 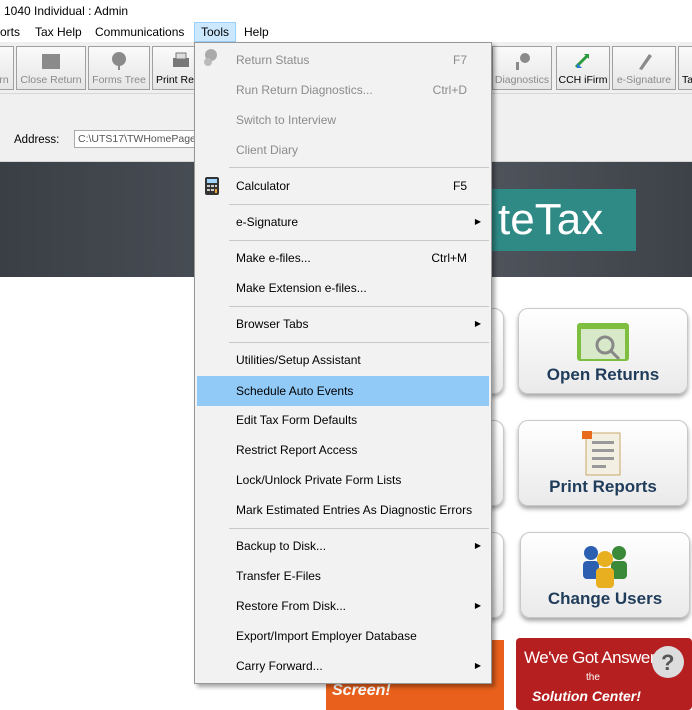 What do you see at coordinates (343, 450) in the screenshot?
I see `menu-item-restrict-report-access: Restrict Report Access` at bounding box center [343, 450].